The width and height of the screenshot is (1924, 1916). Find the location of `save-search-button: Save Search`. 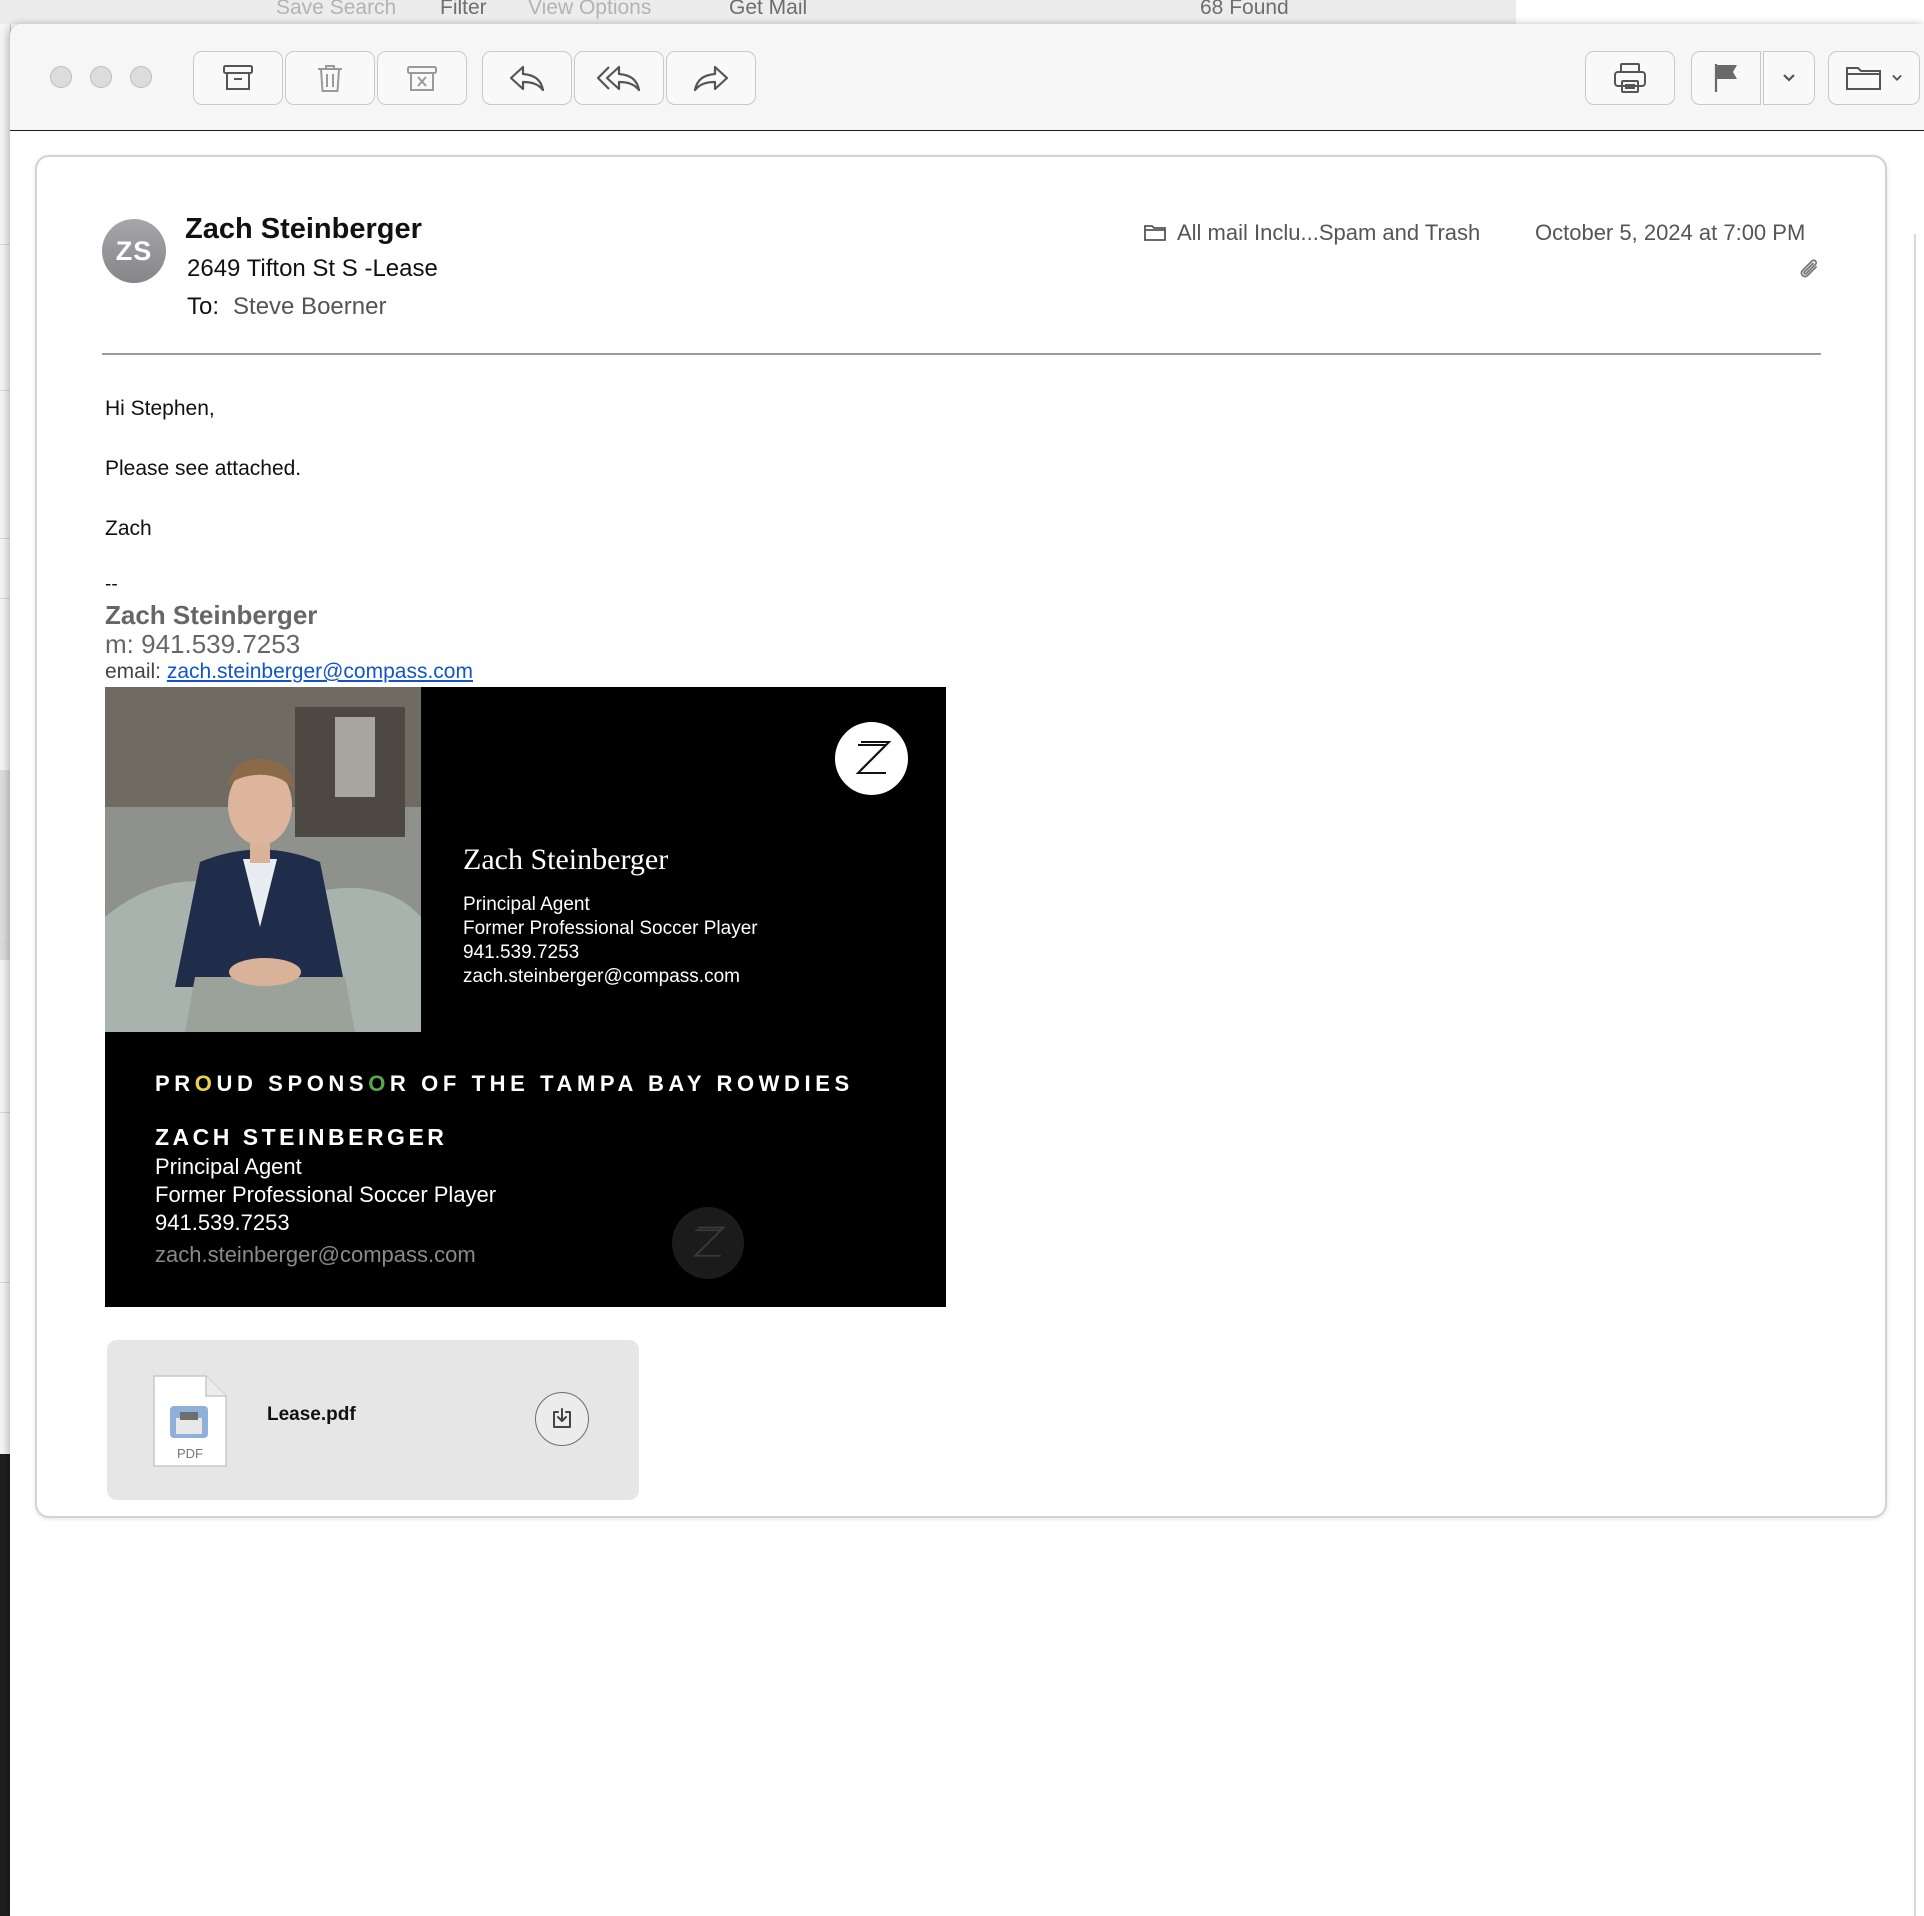

save-search-button: Save Search is located at coordinates (336, 10).